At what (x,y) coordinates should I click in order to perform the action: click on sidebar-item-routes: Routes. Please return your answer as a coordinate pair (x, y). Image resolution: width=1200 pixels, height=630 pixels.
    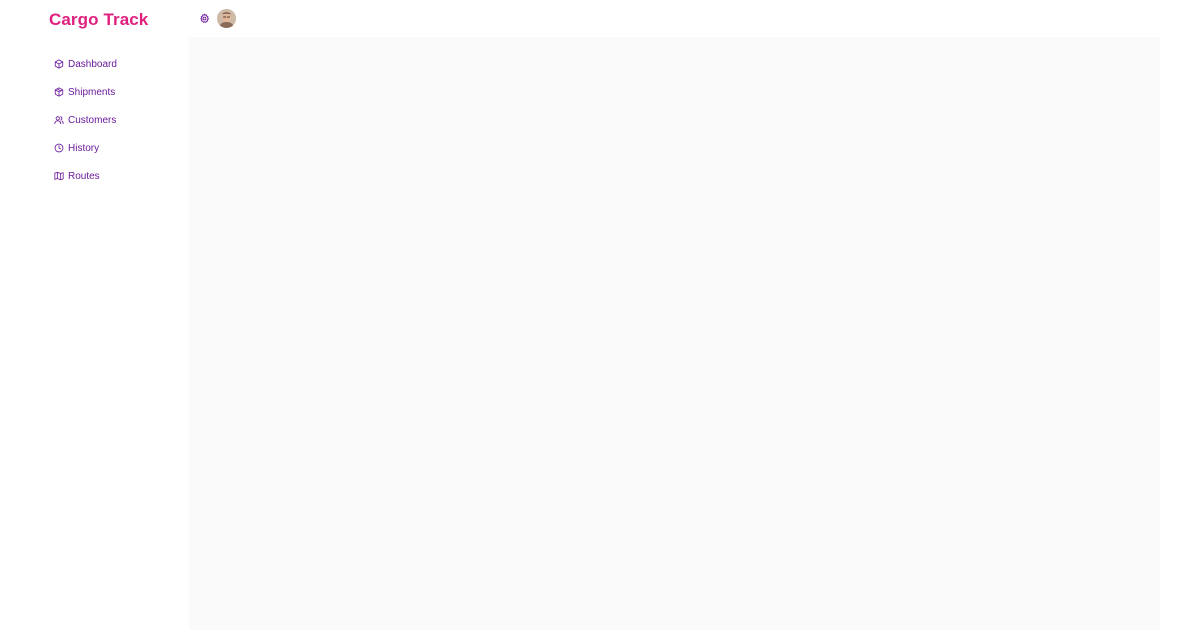
    Looking at the image, I should click on (119, 176).